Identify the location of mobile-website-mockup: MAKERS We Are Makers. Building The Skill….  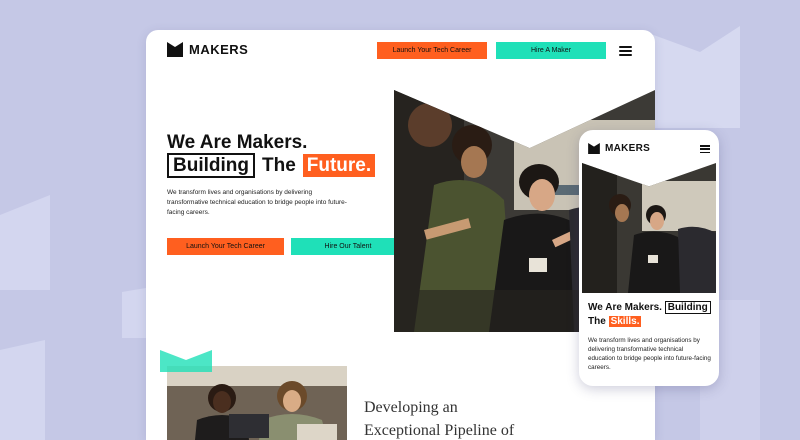
(649, 258).